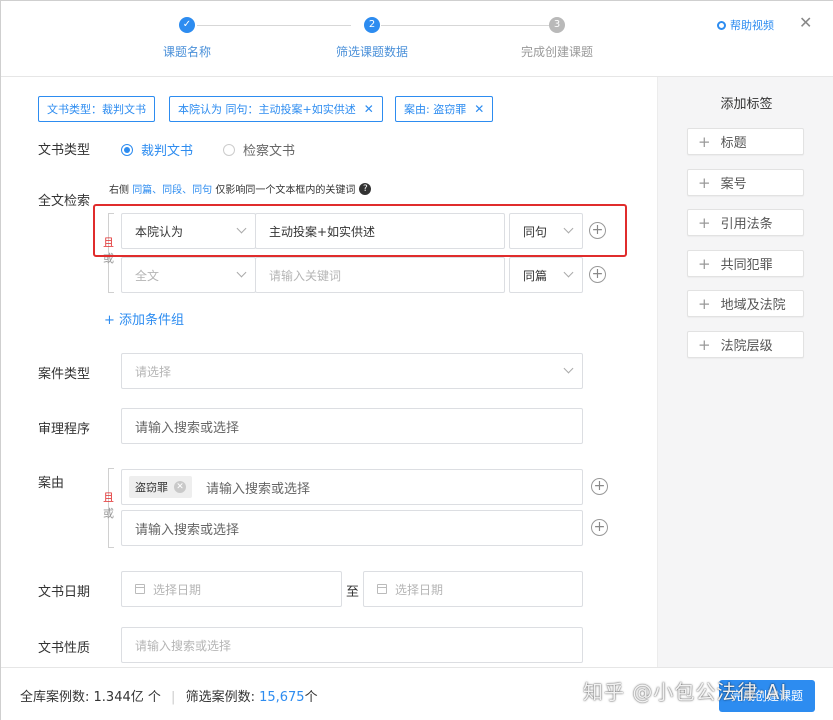 This screenshot has height=720, width=833. I want to click on radio-label: 裁判文书, so click(167, 151).